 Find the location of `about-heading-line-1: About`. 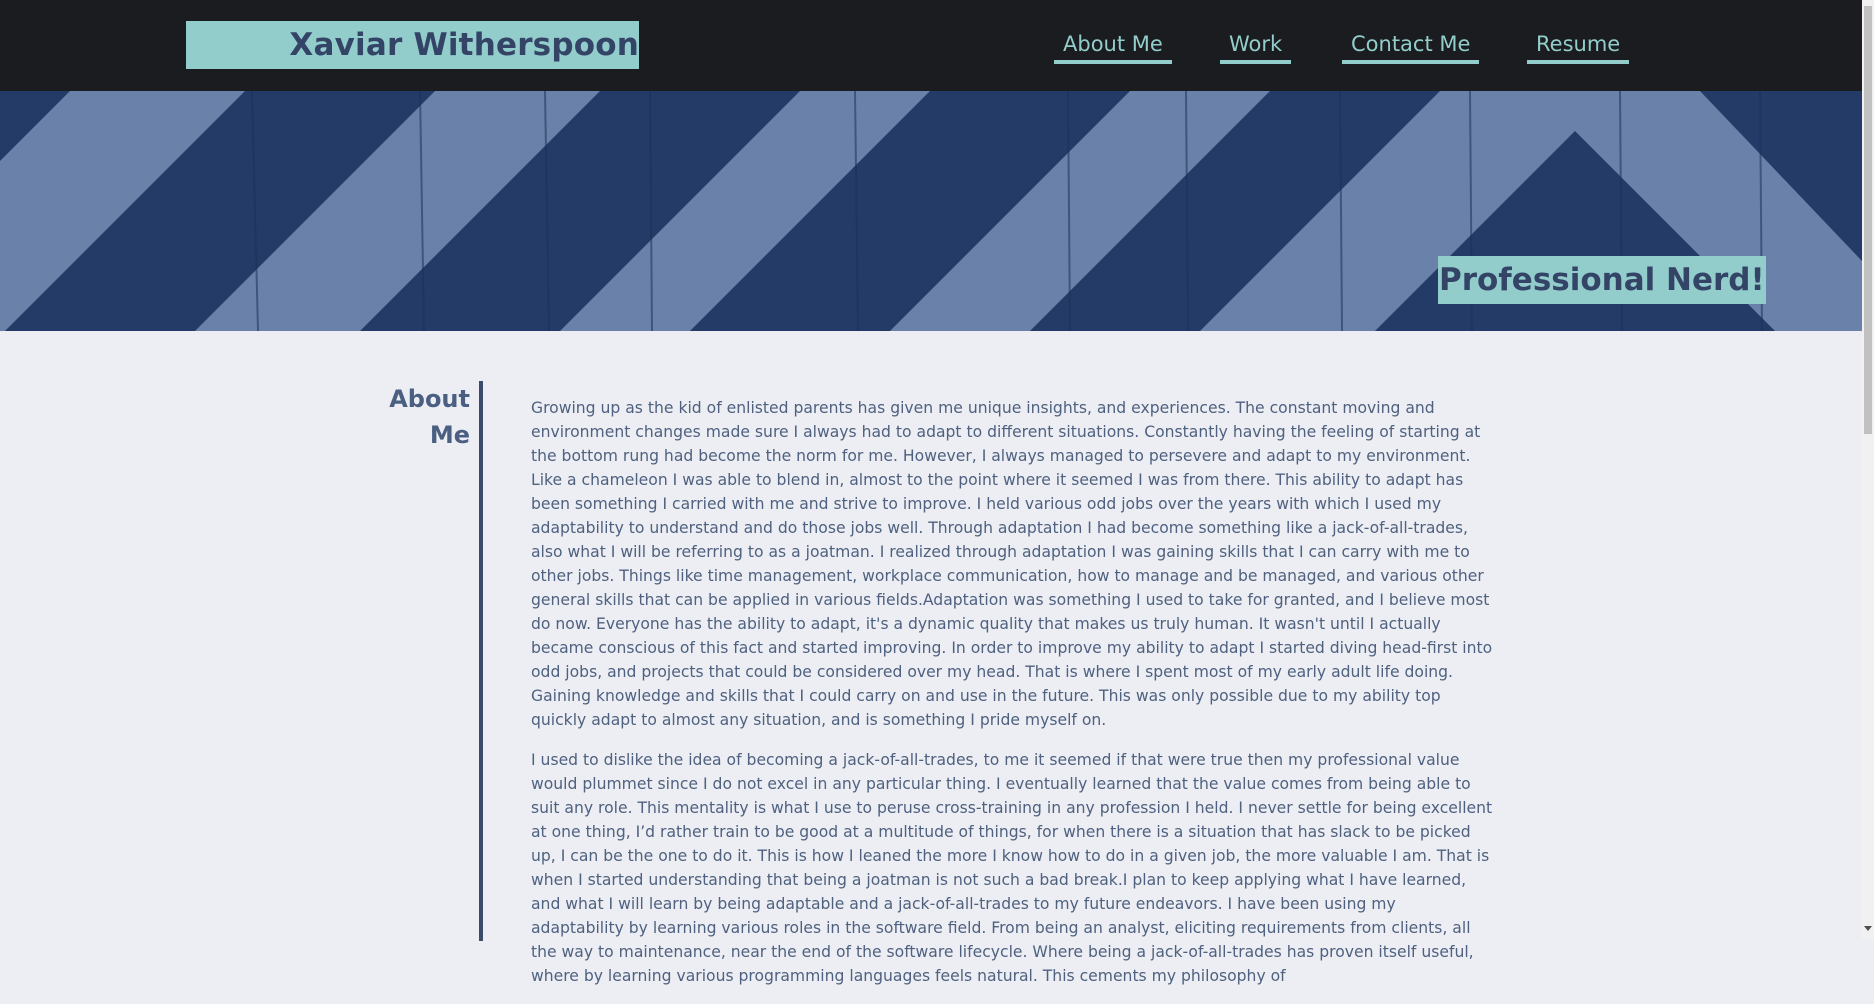

about-heading-line-1: About is located at coordinates (429, 399).